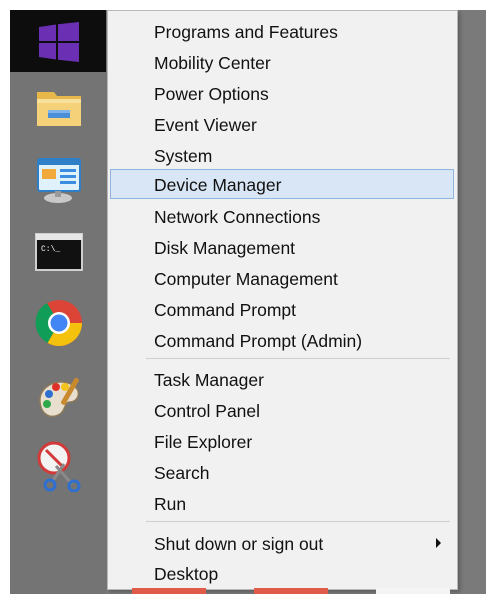 The image size is (491, 604). I want to click on chrome-icon, so click(59, 324).